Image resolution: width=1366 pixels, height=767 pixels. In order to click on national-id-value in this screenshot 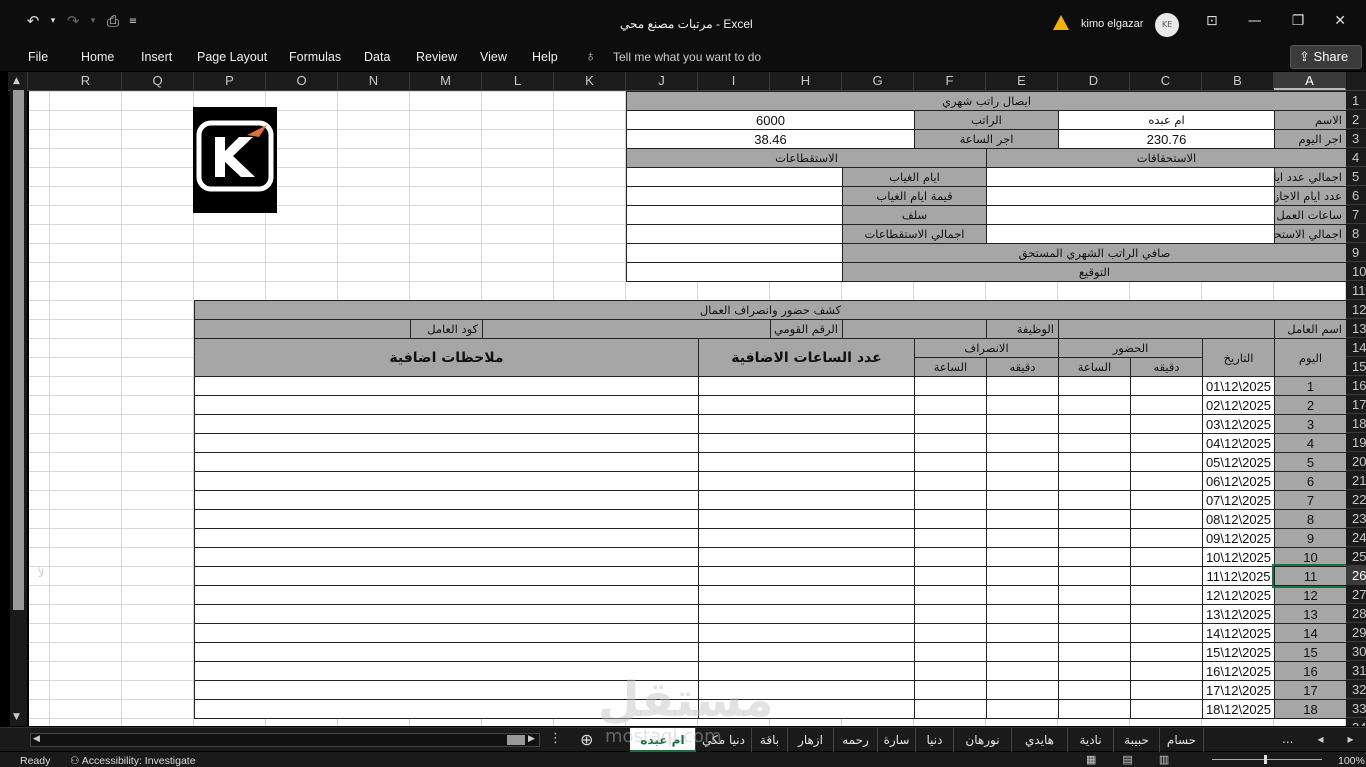, I will do `click(626, 329)`.